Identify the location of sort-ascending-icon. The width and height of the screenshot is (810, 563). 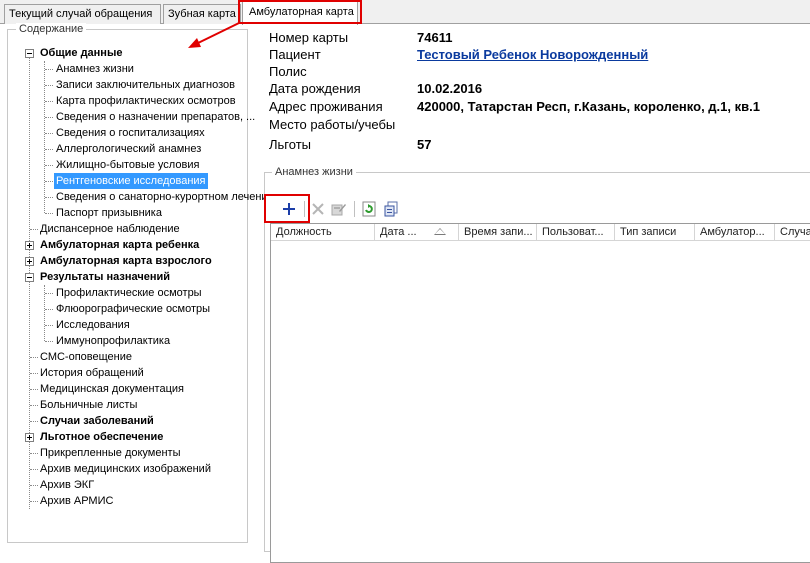
(440, 231).